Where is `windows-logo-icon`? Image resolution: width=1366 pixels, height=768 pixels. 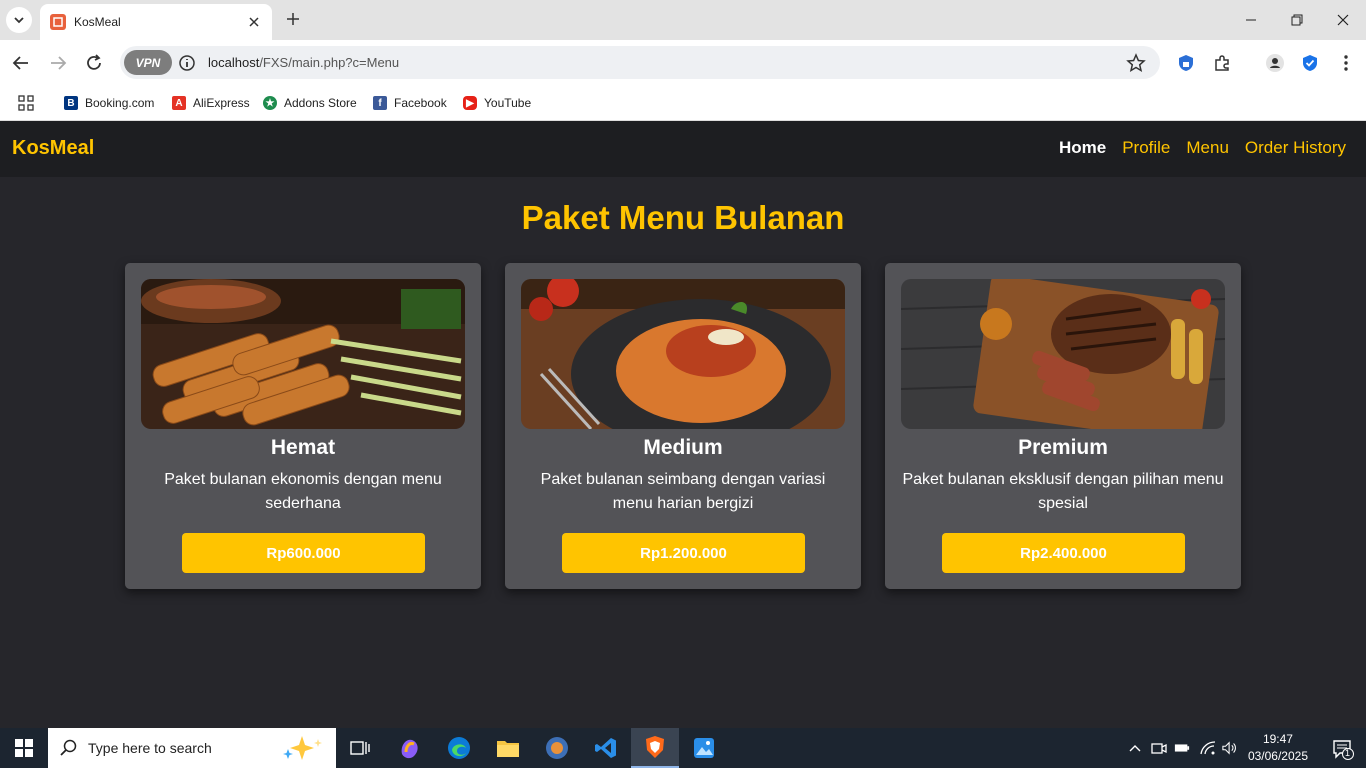
windows-logo-icon is located at coordinates (24, 748).